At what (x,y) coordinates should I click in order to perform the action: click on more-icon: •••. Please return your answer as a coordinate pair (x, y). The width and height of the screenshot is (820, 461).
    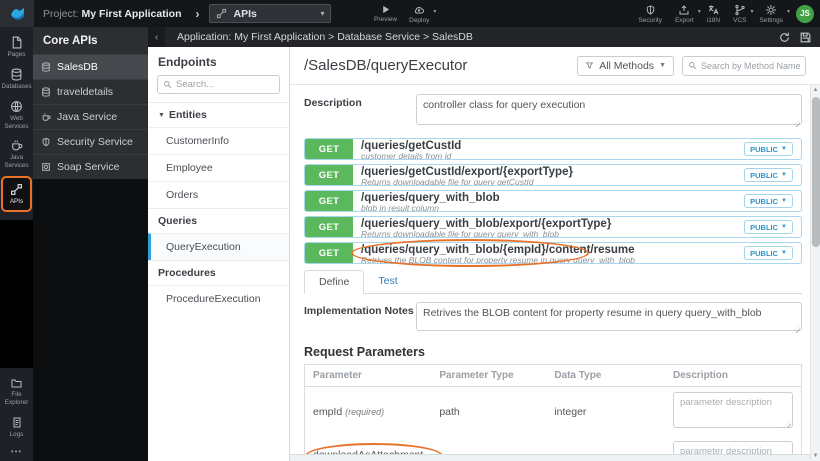
    Looking at the image, I should click on (16, 450).